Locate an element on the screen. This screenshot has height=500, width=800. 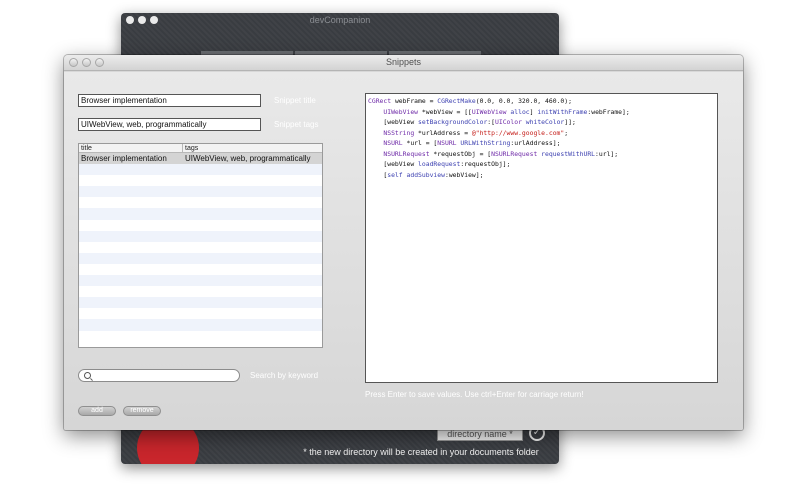
code-token: *requestObj = [ is located at coordinates (460, 153).